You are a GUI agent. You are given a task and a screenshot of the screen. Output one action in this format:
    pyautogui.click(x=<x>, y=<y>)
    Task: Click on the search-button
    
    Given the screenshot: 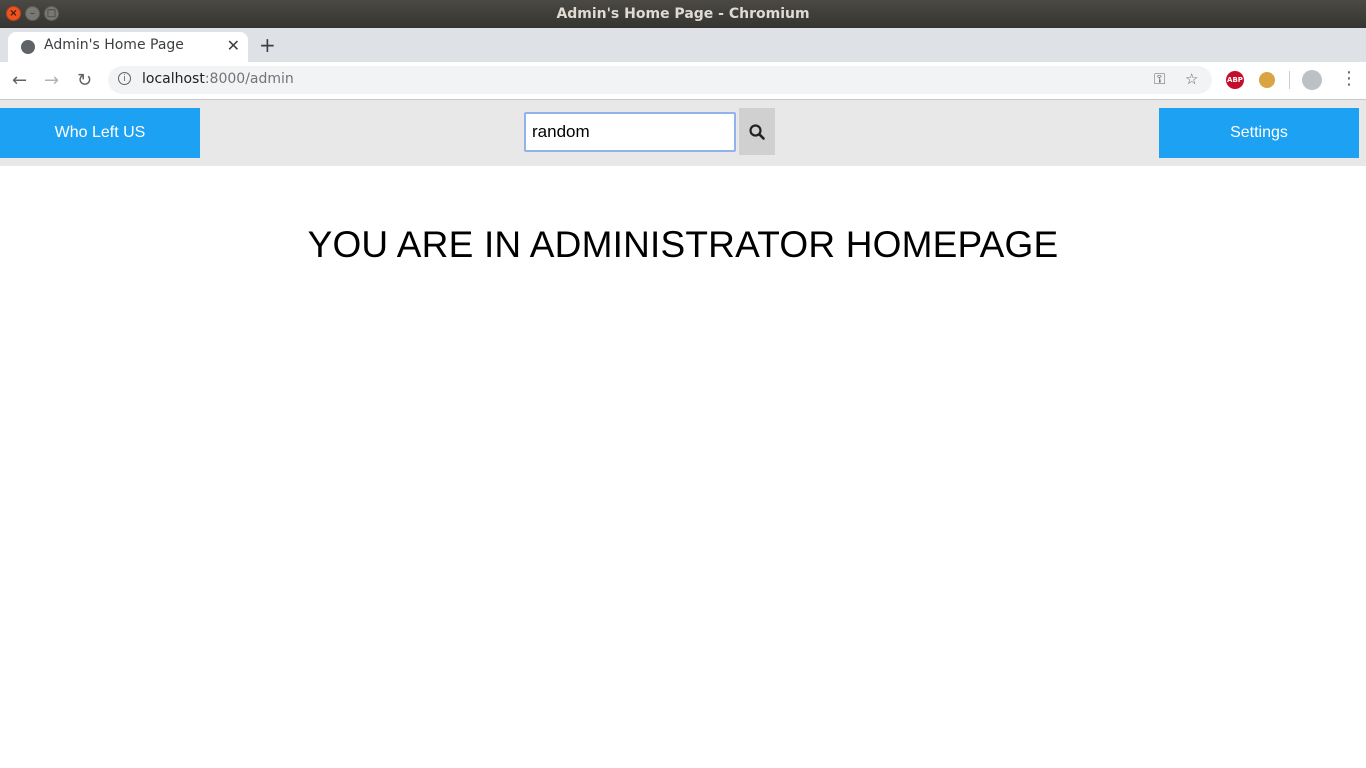 What is the action you would take?
    pyautogui.click(x=757, y=131)
    